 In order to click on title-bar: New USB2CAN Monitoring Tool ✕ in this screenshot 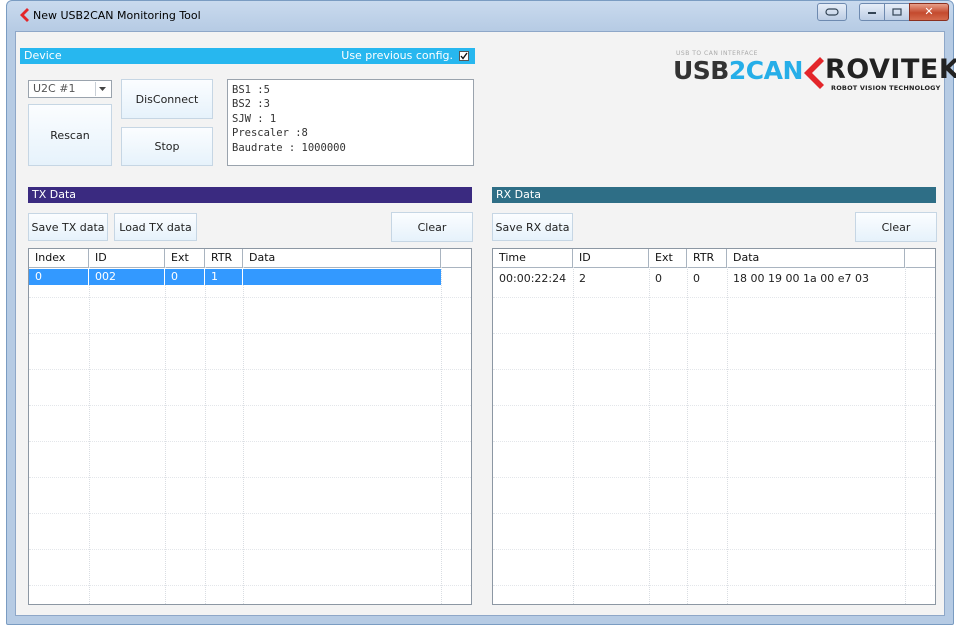, I will do `click(480, 16)`.